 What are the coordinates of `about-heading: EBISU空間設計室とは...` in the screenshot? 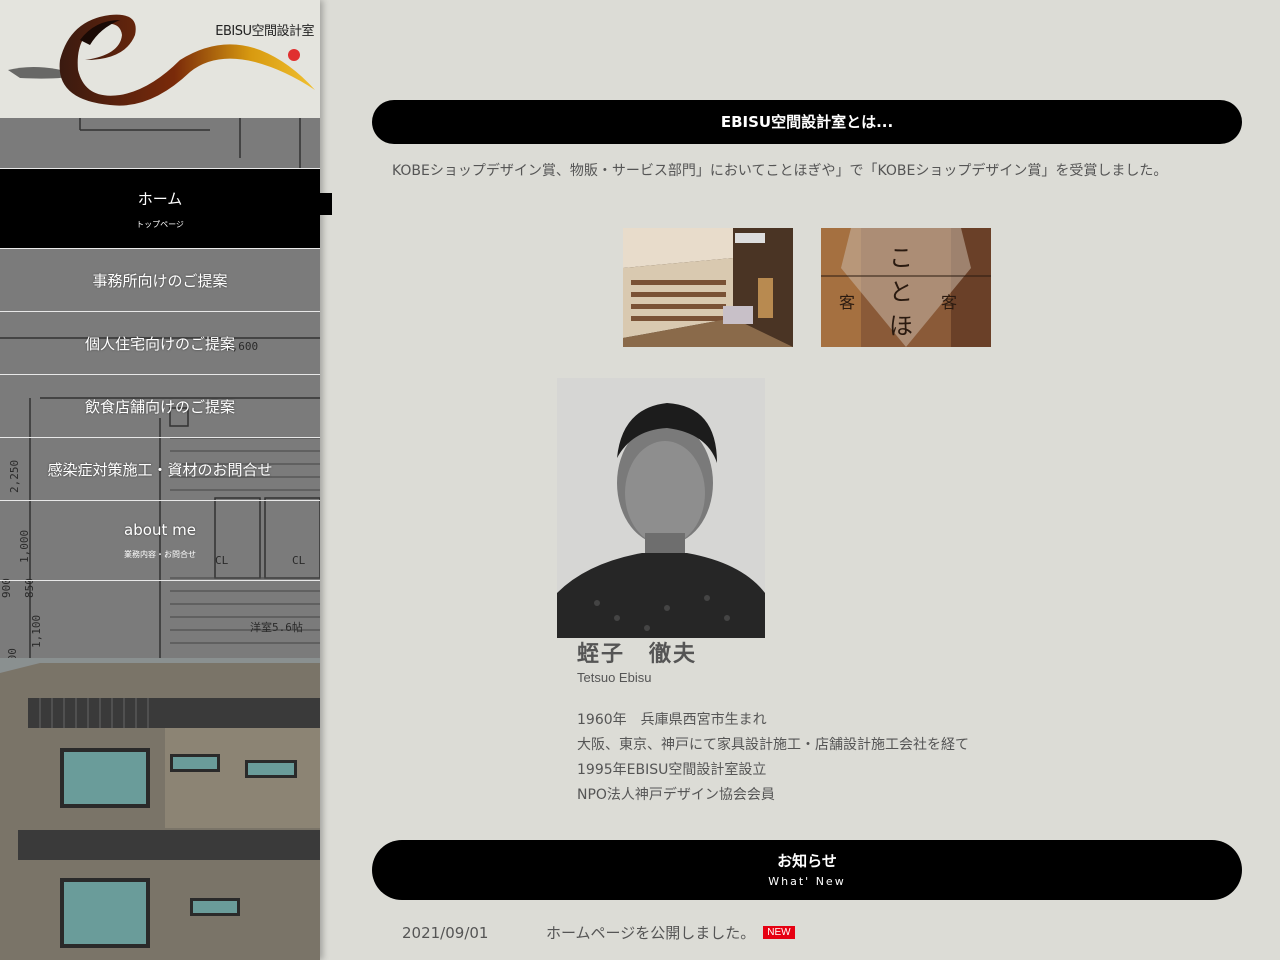 It's located at (807, 122).